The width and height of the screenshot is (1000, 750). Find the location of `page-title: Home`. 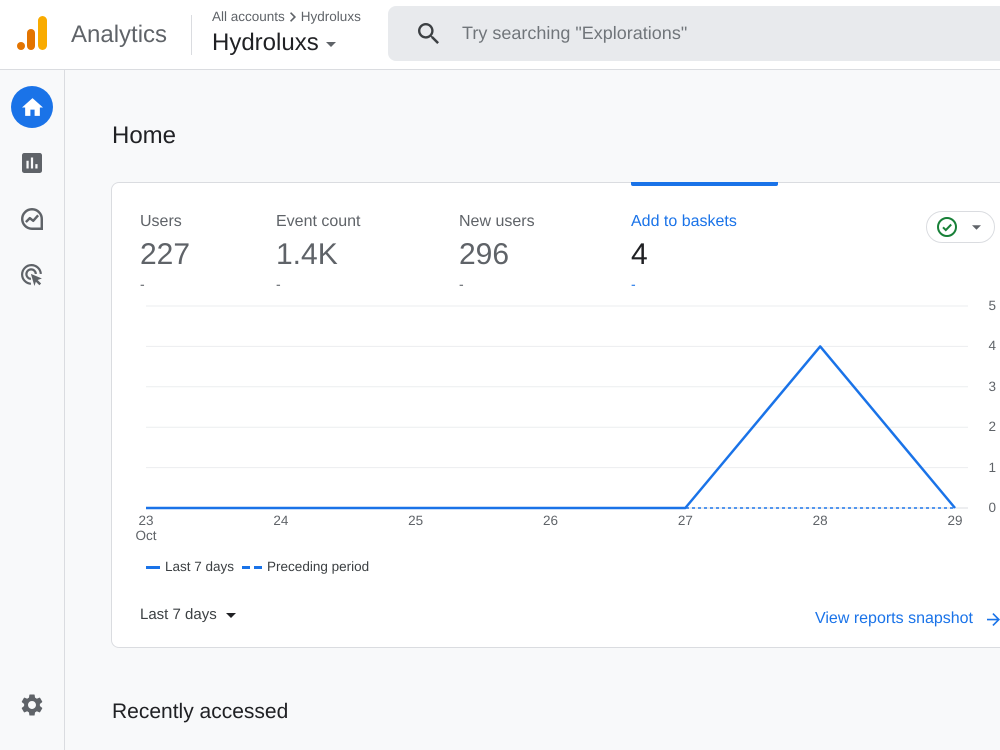

page-title: Home is located at coordinates (144, 136).